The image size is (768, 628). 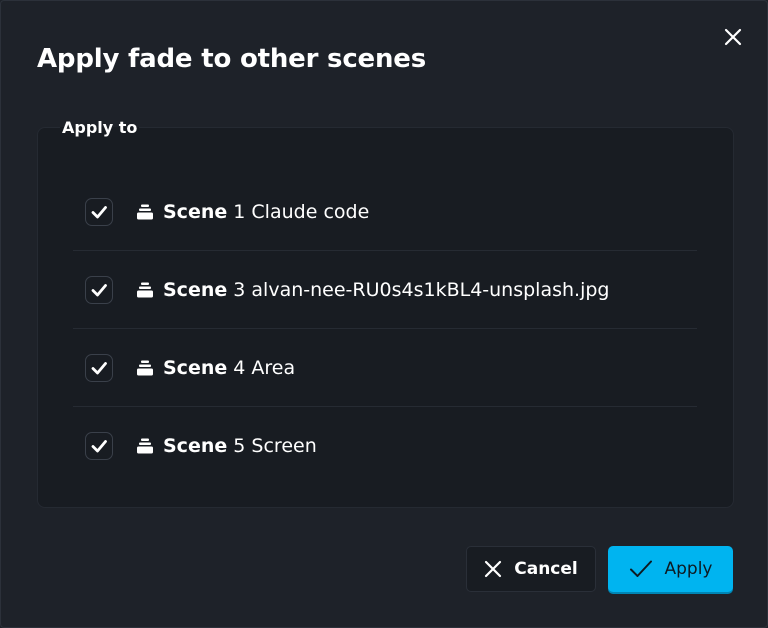 I want to click on cancel-button: Cancel, so click(x=531, y=569).